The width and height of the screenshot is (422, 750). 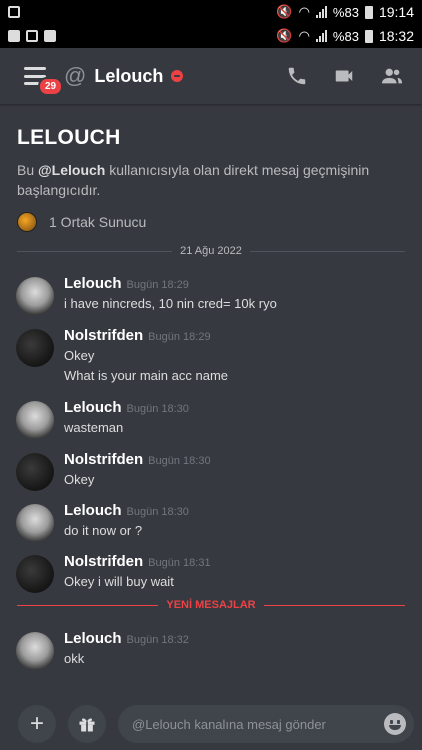 I want to click on message-text: wasteman, so click(x=94, y=427).